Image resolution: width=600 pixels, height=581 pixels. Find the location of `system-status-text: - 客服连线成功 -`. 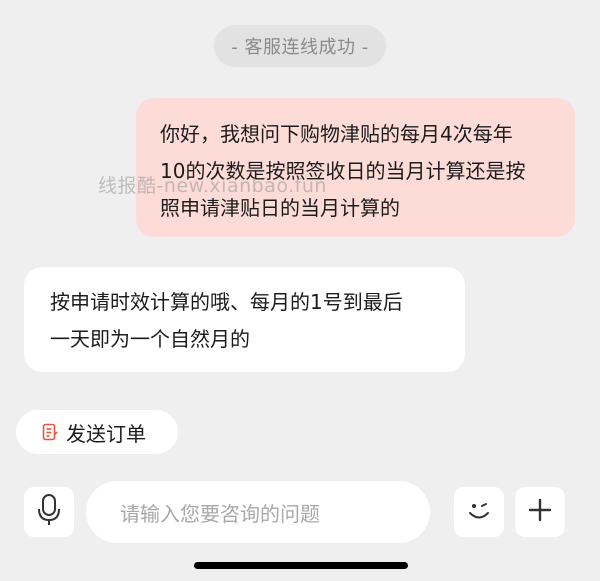

system-status-text: - 客服连线成功 - is located at coordinates (300, 47).